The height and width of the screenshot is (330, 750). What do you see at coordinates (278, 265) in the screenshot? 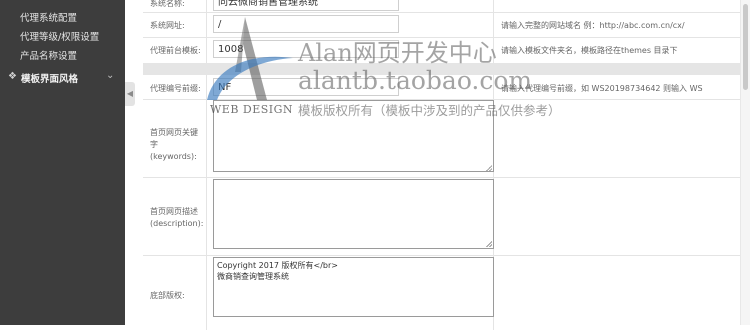
I see `copyright-line1: Copyright 2017 版权所有</br>` at bounding box center [278, 265].